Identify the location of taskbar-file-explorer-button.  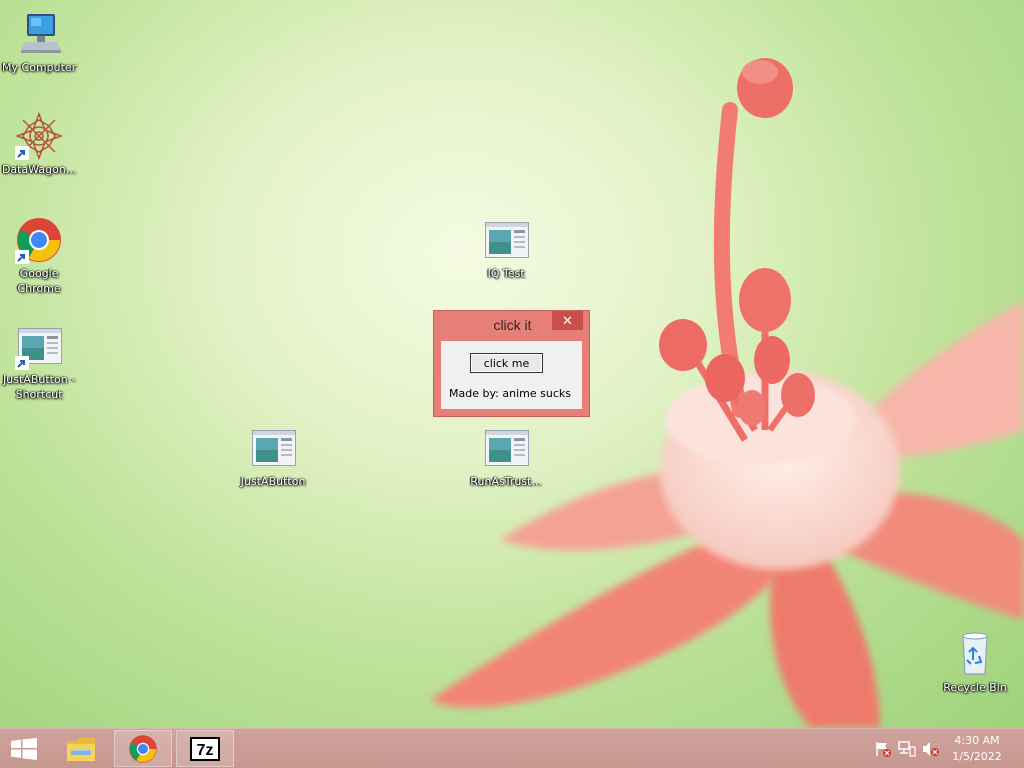
(81, 748).